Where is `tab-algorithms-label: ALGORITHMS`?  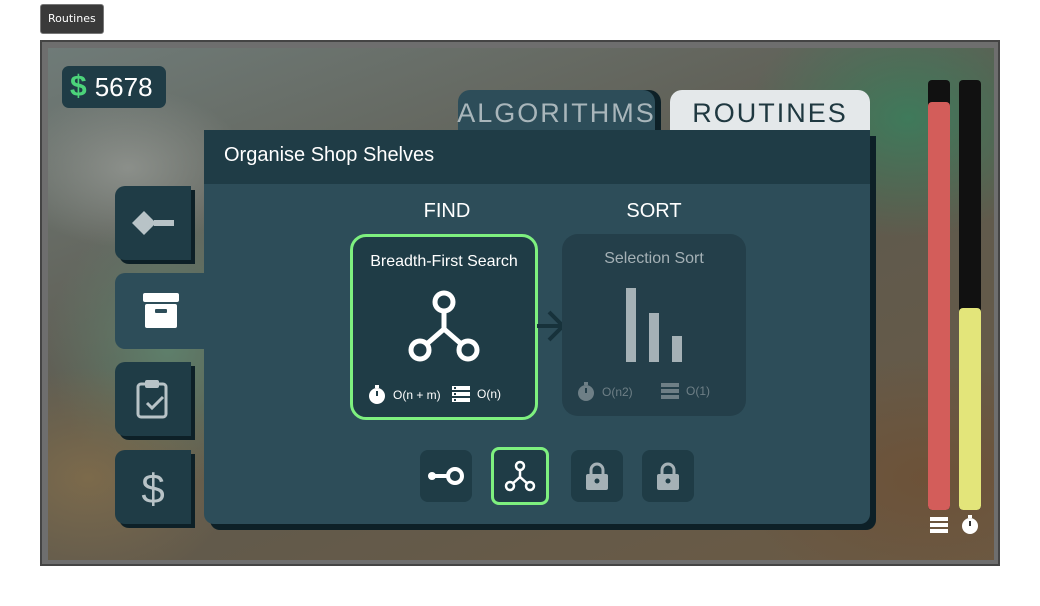
tab-algorithms-label: ALGORITHMS is located at coordinates (556, 112).